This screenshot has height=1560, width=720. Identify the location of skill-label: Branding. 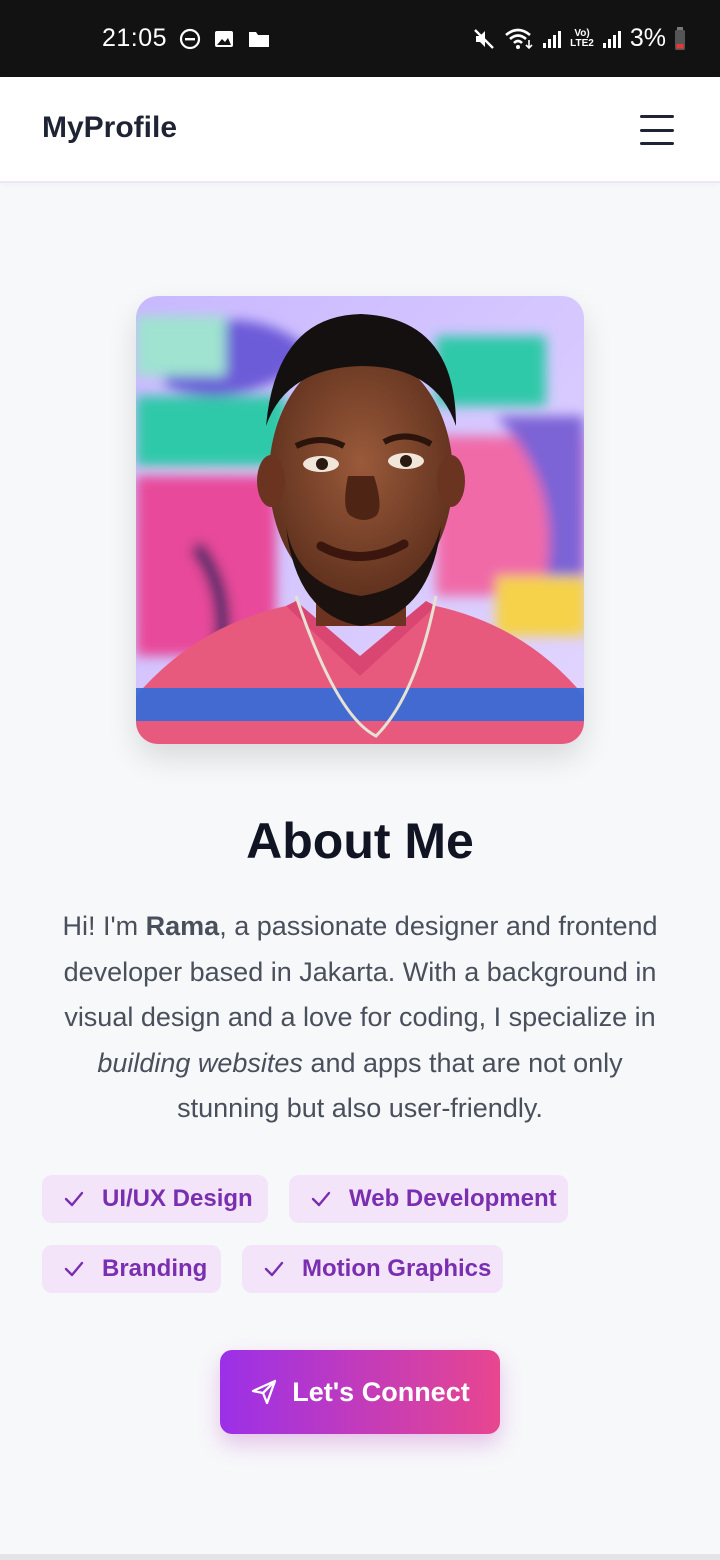
(155, 1268).